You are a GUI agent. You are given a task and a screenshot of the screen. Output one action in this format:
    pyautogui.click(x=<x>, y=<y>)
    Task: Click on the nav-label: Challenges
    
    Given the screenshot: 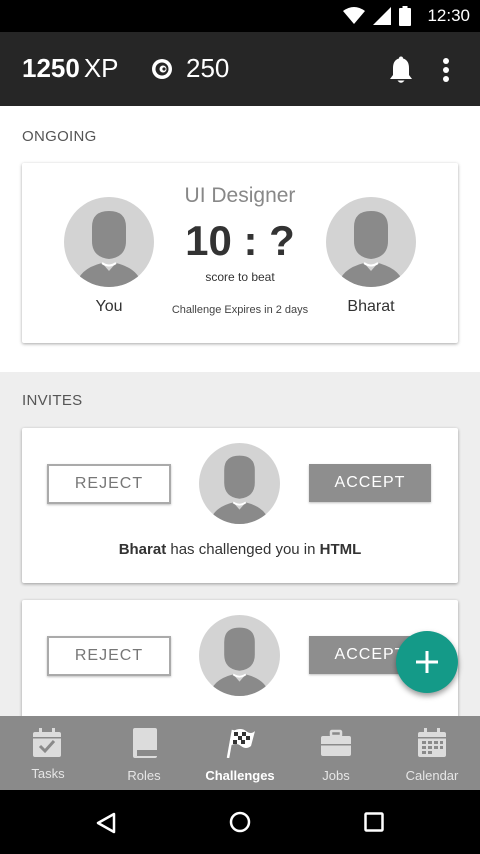 What is the action you would take?
    pyautogui.click(x=240, y=775)
    